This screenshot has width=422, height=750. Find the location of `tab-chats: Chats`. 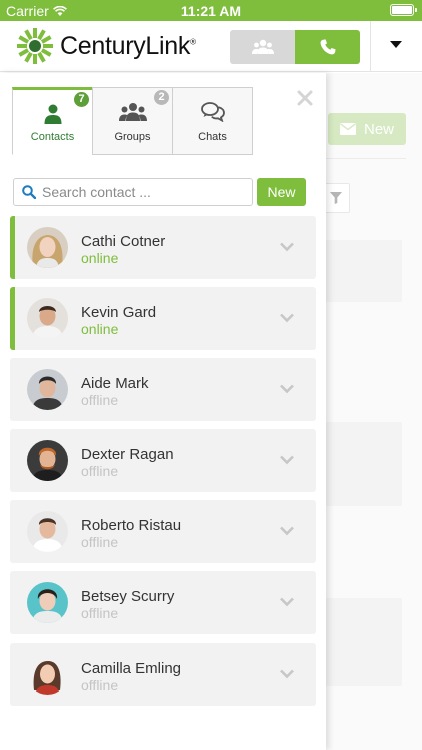

tab-chats: Chats is located at coordinates (212, 121).